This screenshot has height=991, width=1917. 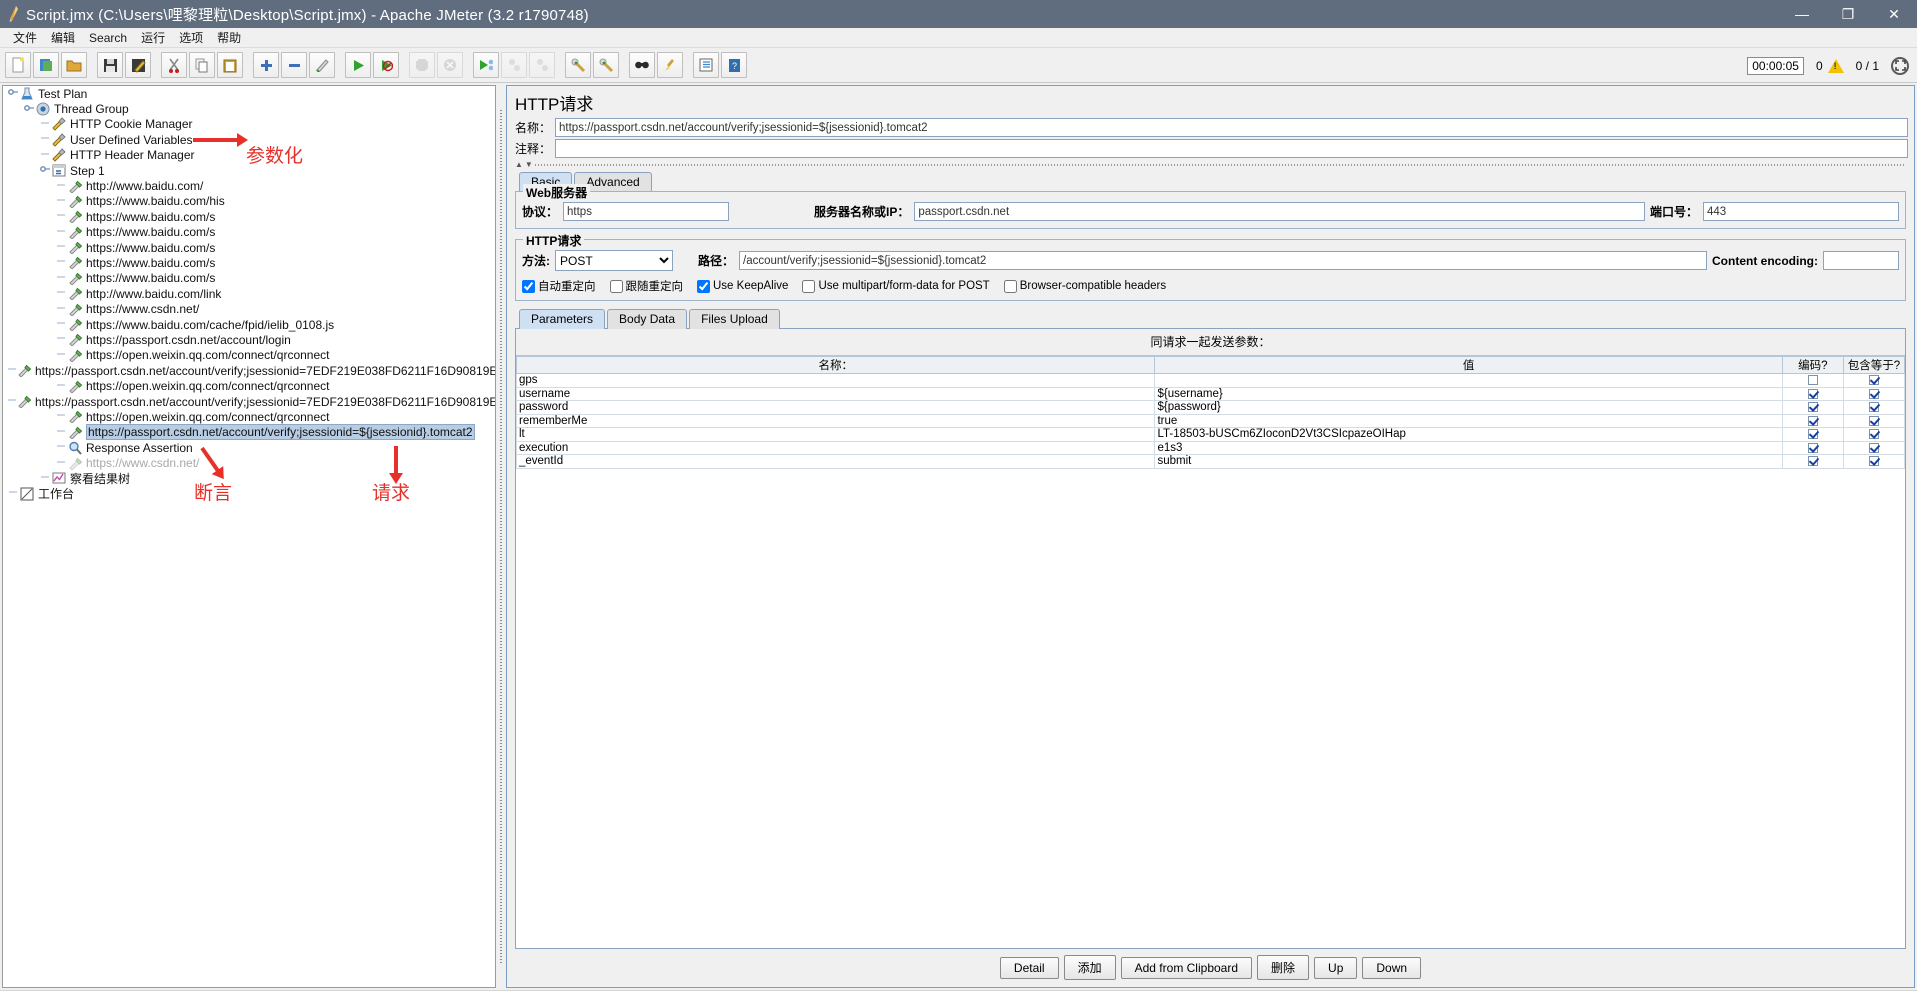 I want to click on tree-node: https://passport.csdn.net/account/login, so click(x=249, y=339).